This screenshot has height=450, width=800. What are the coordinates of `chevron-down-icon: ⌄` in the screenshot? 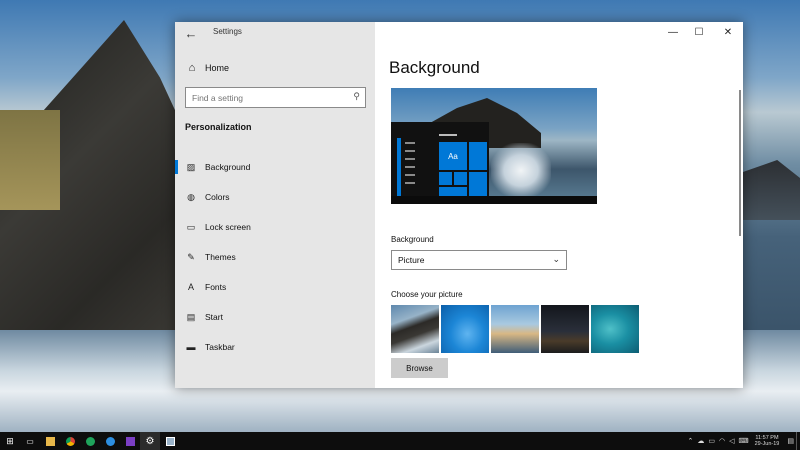 It's located at (556, 259).